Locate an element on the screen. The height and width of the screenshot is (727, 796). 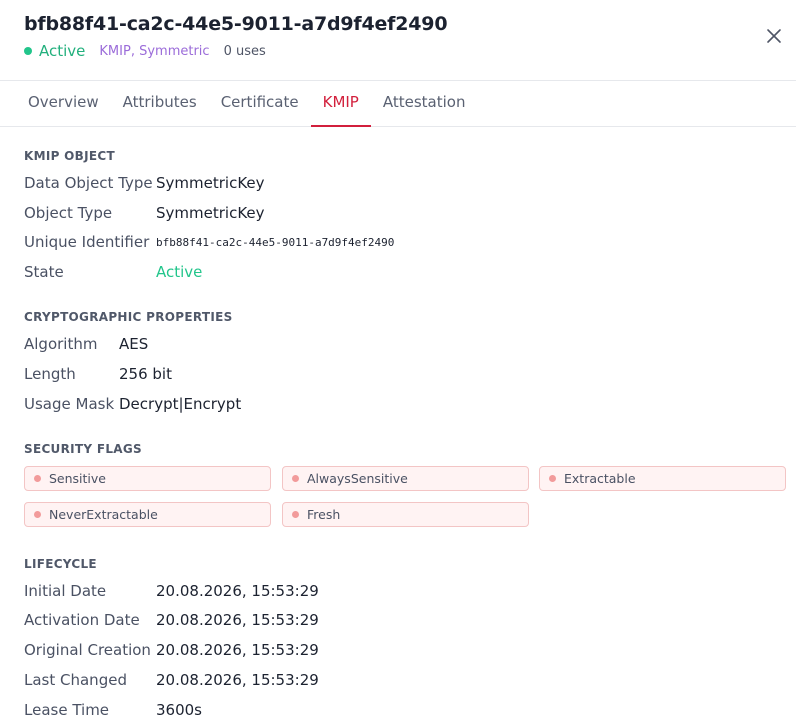
flag-chip-sensitive: Sensitive is located at coordinates (147, 478).